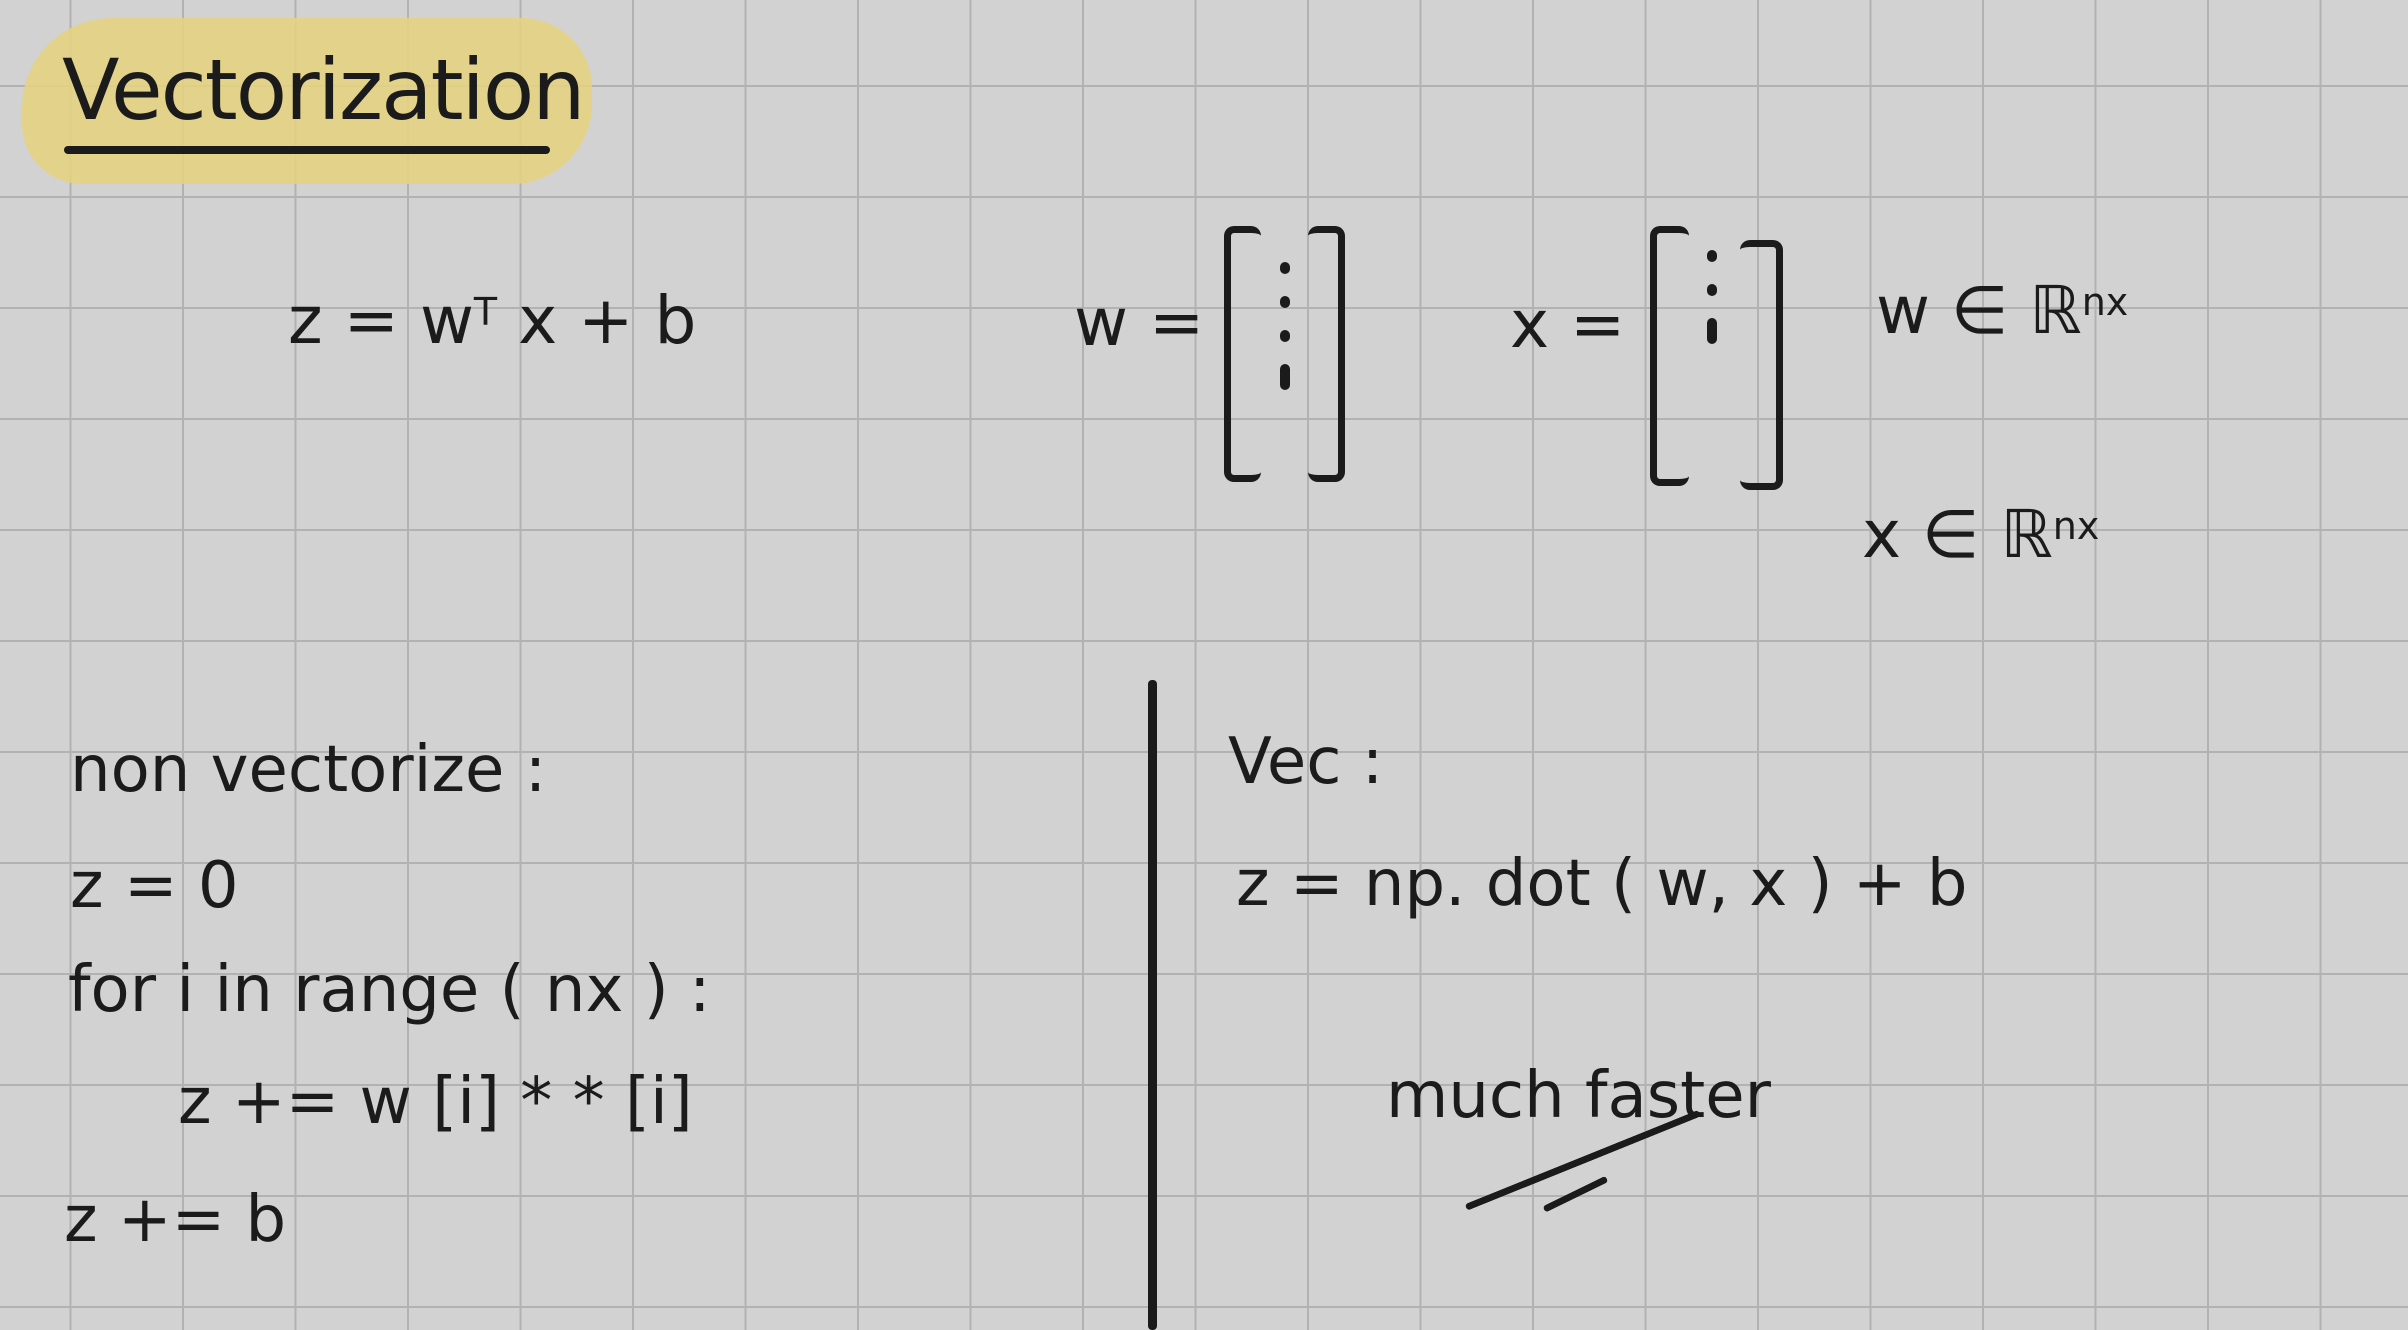 The width and height of the screenshot is (2408, 1330). Describe the element at coordinates (175, 1220) in the screenshot. I see `code-line: z += b` at that location.